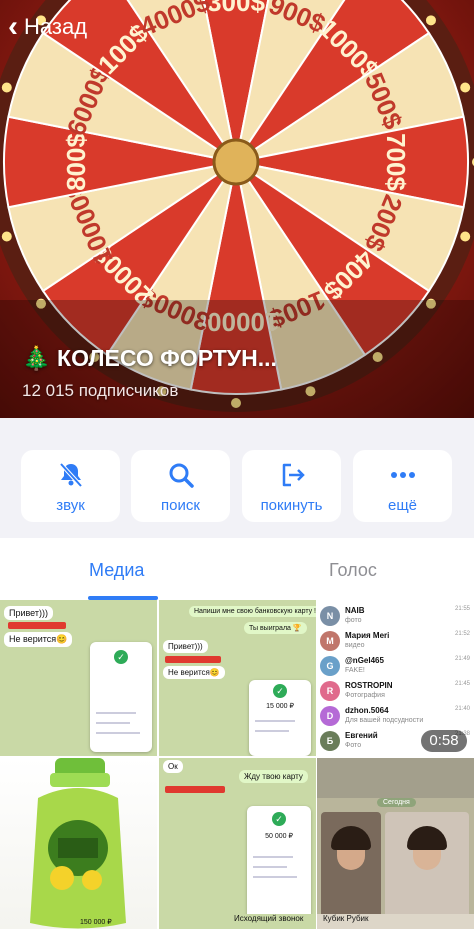  What do you see at coordinates (275, 628) in the screenshot?
I see `message-bubble: Ты выиграла 🏆` at bounding box center [275, 628].